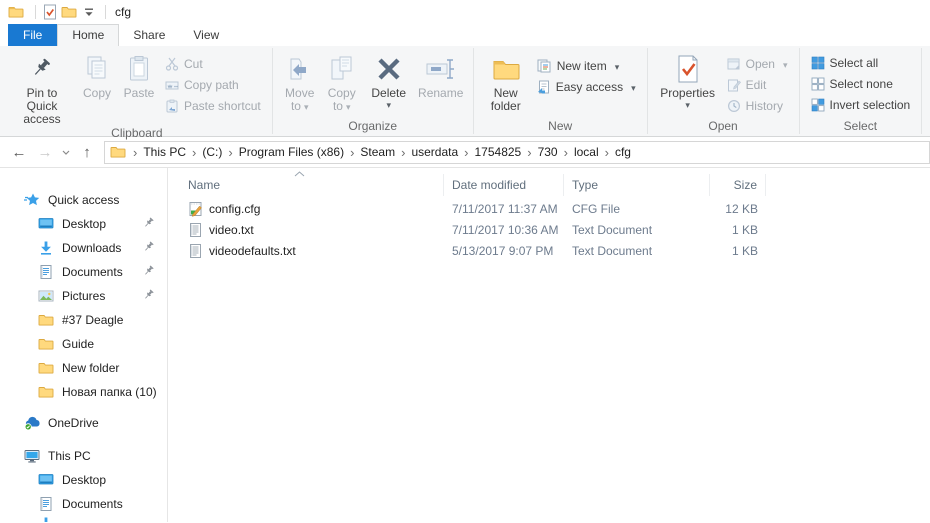 This screenshot has height=523, width=930. Describe the element at coordinates (46, 320) in the screenshot. I see `folder-icon` at that location.